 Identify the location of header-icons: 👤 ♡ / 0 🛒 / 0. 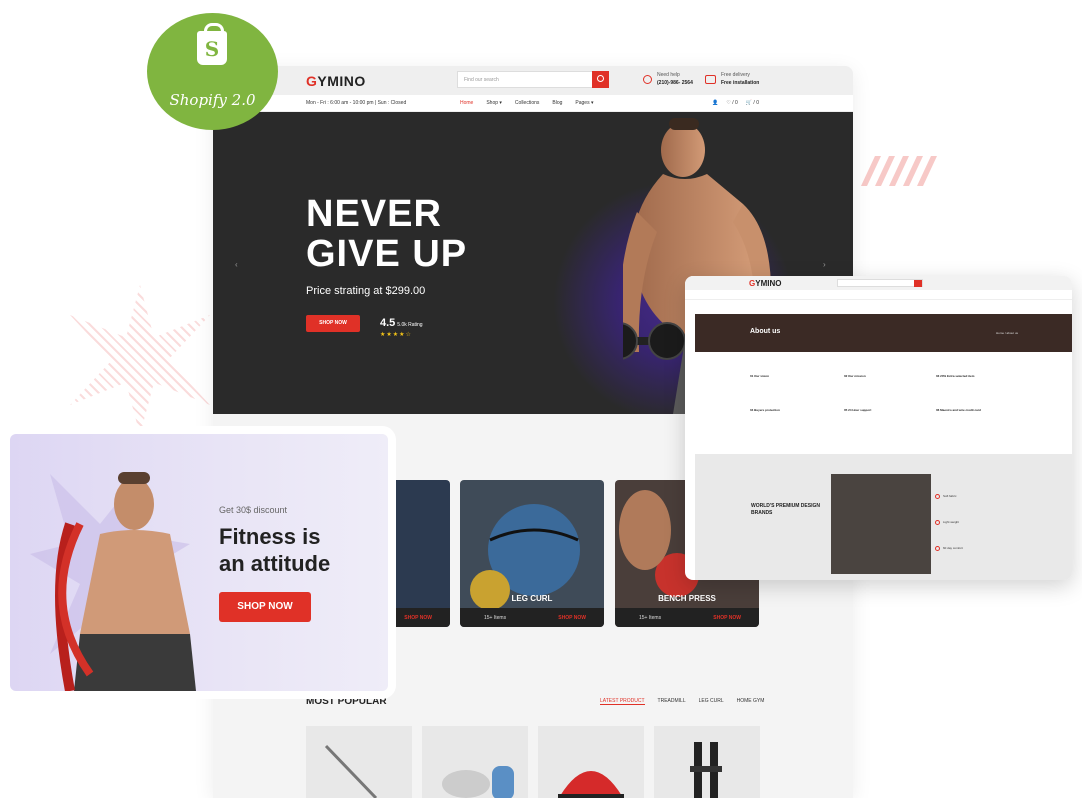
(735, 103).